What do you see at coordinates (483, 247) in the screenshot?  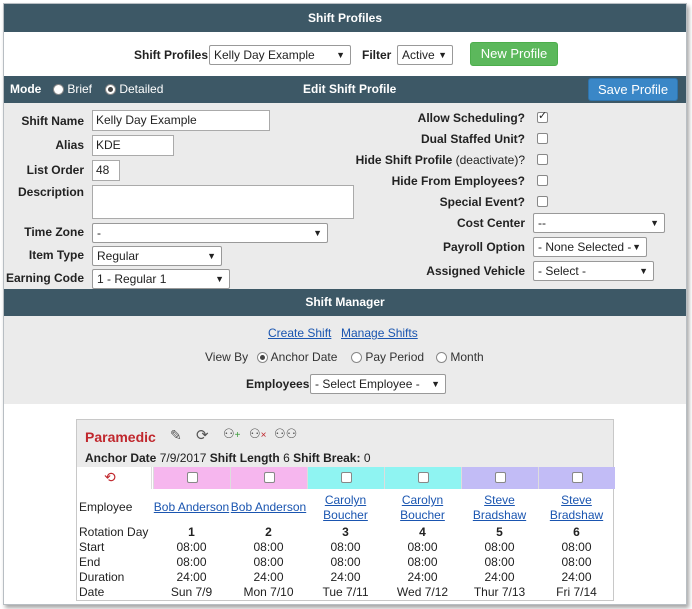 I see `payroll-option-label: Payroll Option` at bounding box center [483, 247].